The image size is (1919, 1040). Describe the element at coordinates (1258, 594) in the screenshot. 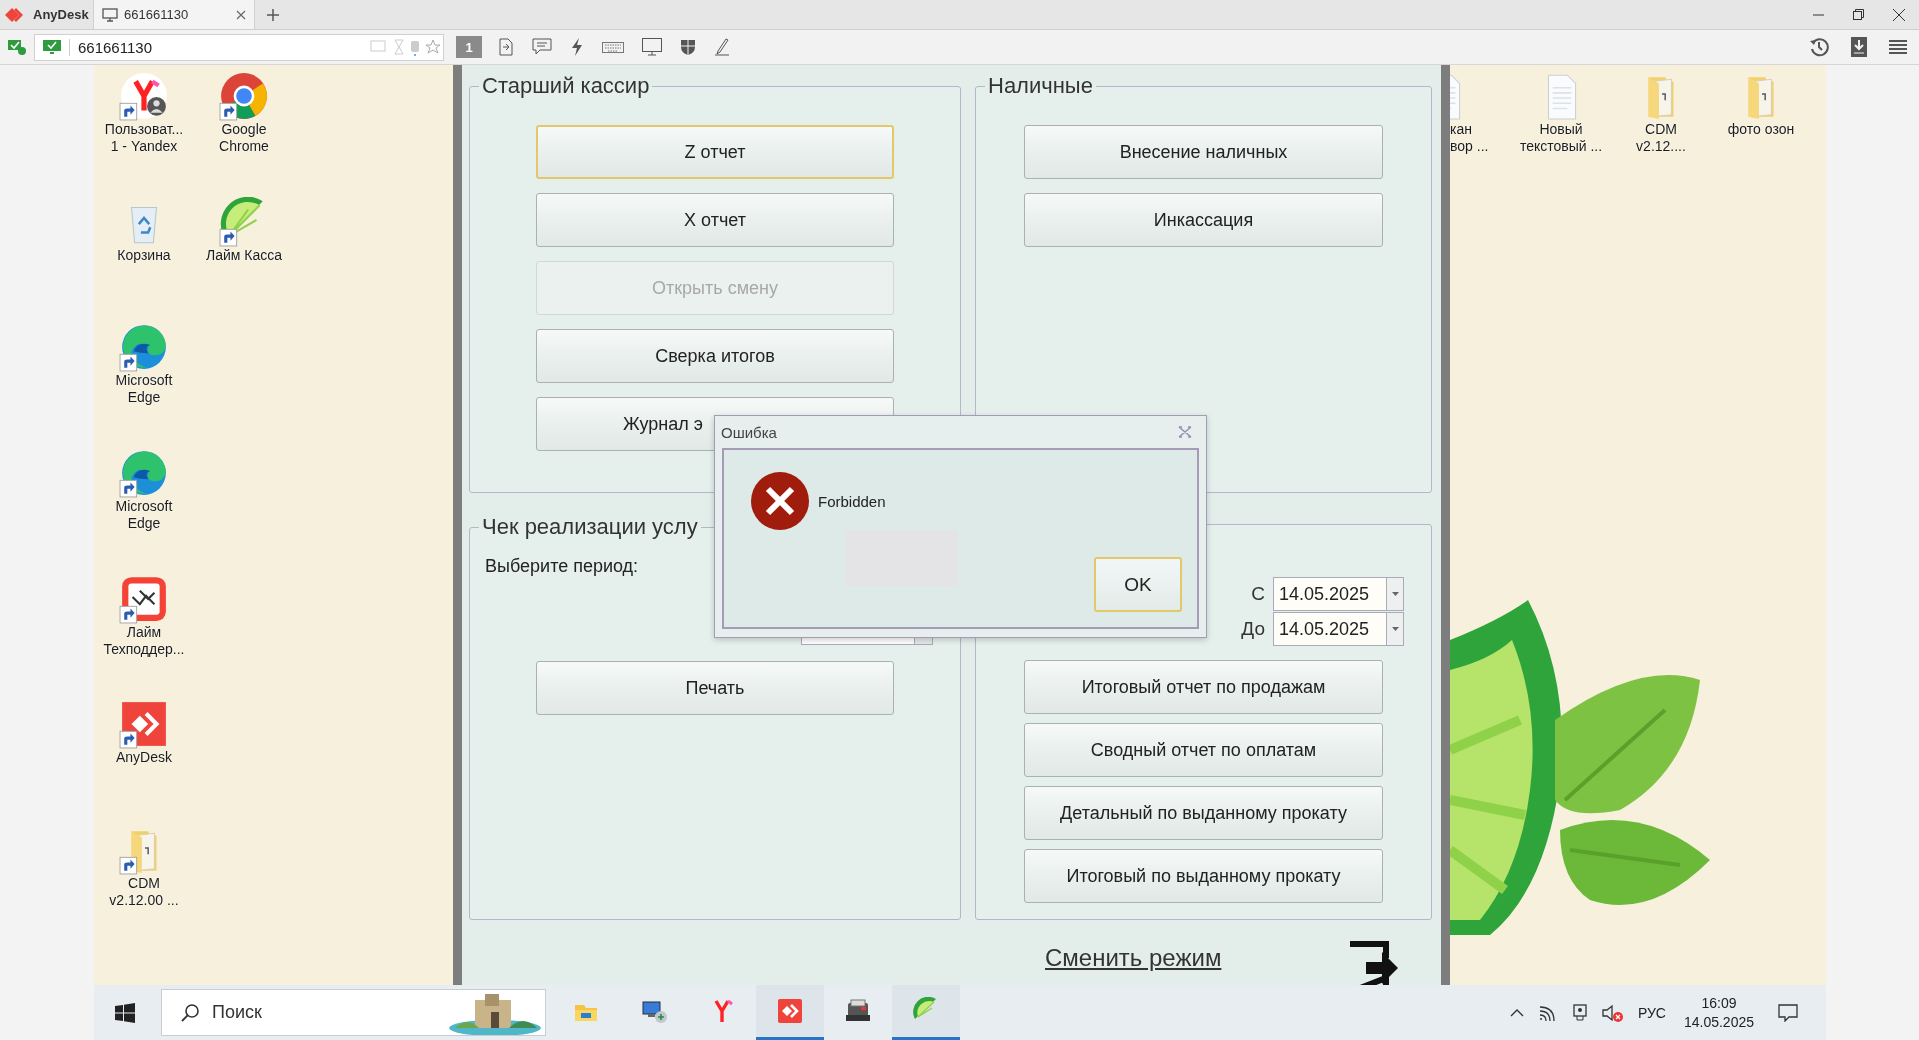

I see `from-label: С` at that location.